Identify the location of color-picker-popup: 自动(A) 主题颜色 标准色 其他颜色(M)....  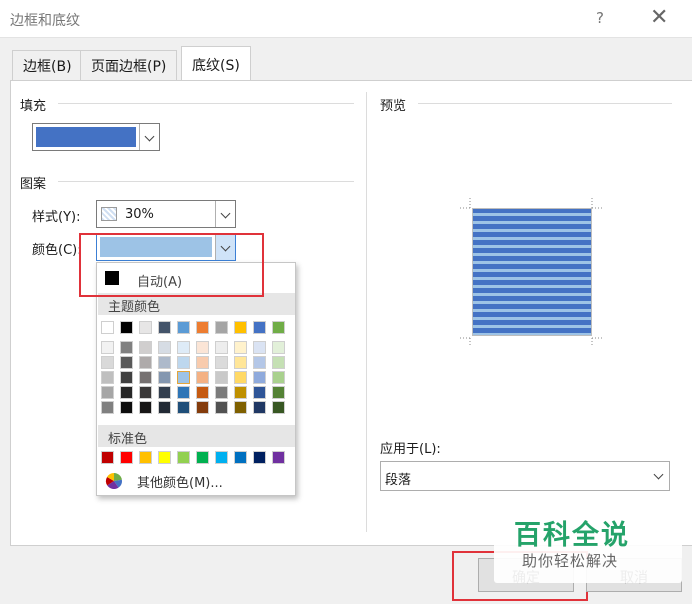
(196, 379).